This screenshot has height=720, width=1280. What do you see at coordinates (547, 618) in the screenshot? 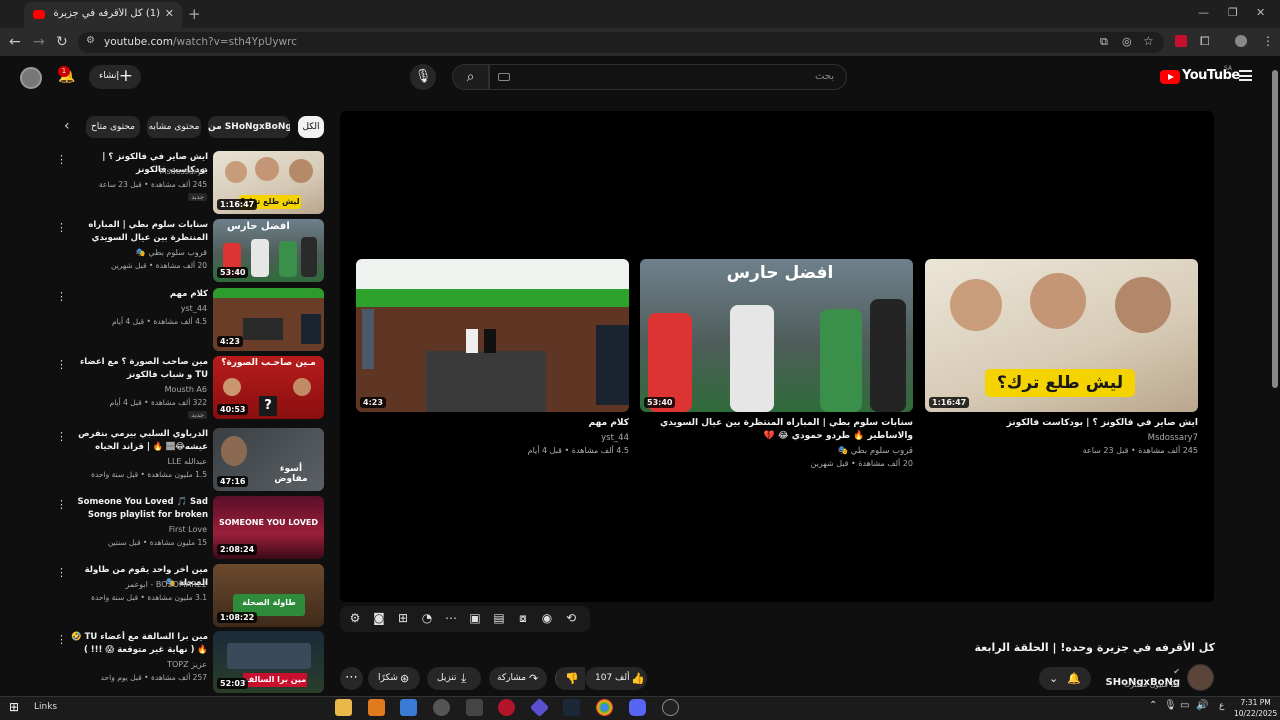
I see `audio-wave-icon: ◉` at bounding box center [547, 618].